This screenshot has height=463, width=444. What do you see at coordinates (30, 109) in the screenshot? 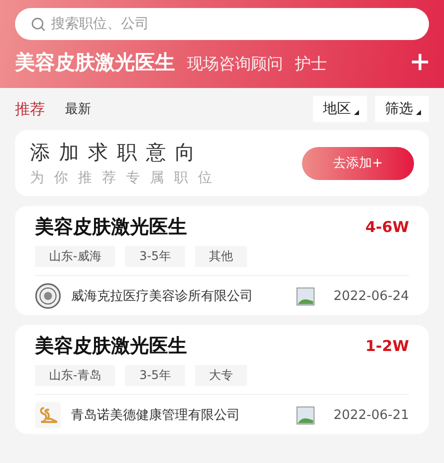
I see `sort-tab: 推荐` at bounding box center [30, 109].